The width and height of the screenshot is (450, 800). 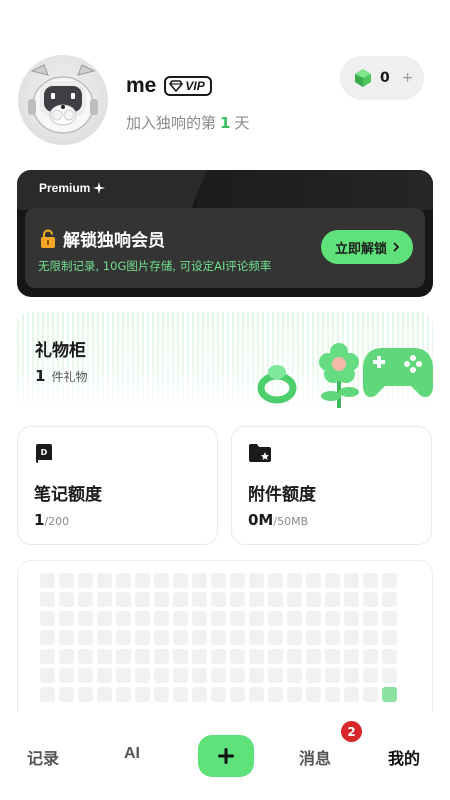 I want to click on username: me, so click(x=141, y=85).